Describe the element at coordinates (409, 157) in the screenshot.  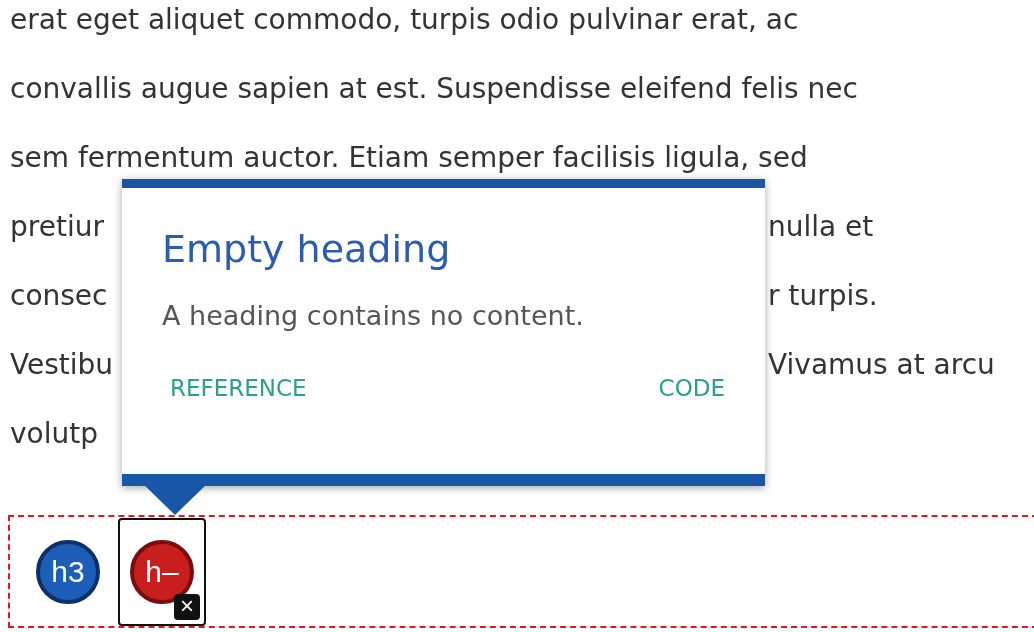
I see `paragraph-text: sem fermentum auctor. Etiam semper facilisis ligula, sed` at that location.